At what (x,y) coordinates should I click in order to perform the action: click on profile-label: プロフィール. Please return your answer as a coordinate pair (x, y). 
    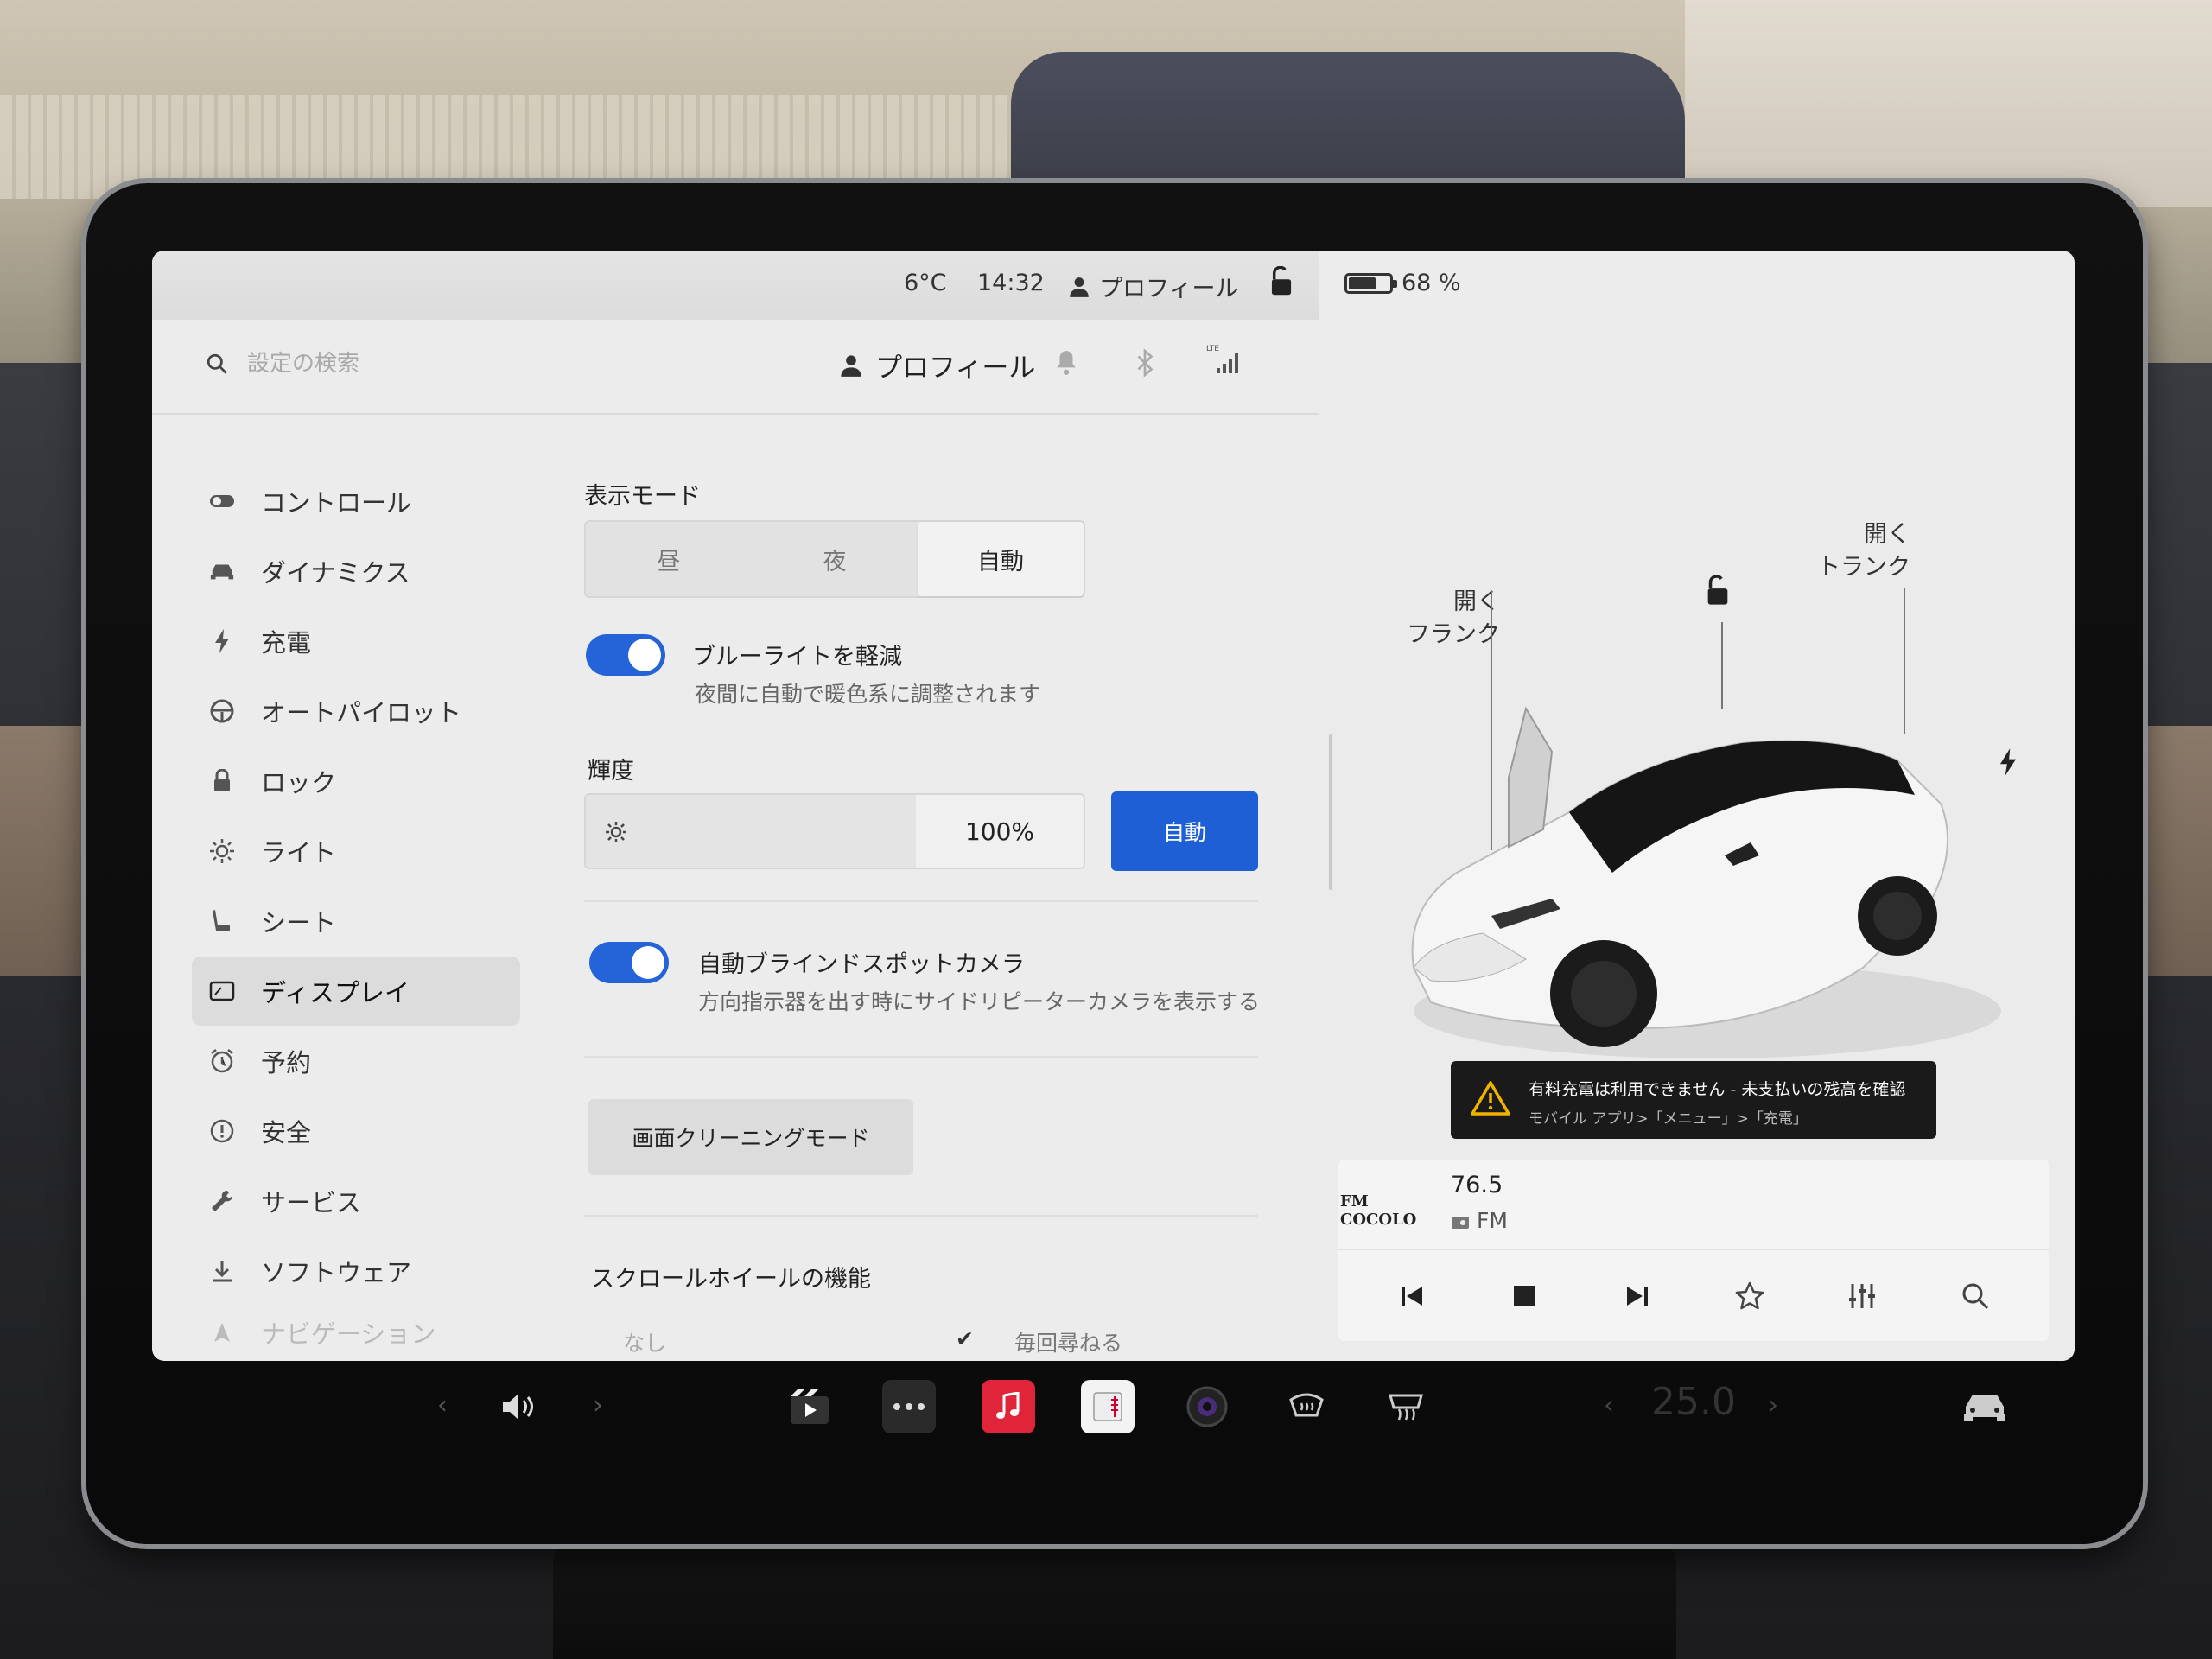
    Looking at the image, I should click on (955, 368).